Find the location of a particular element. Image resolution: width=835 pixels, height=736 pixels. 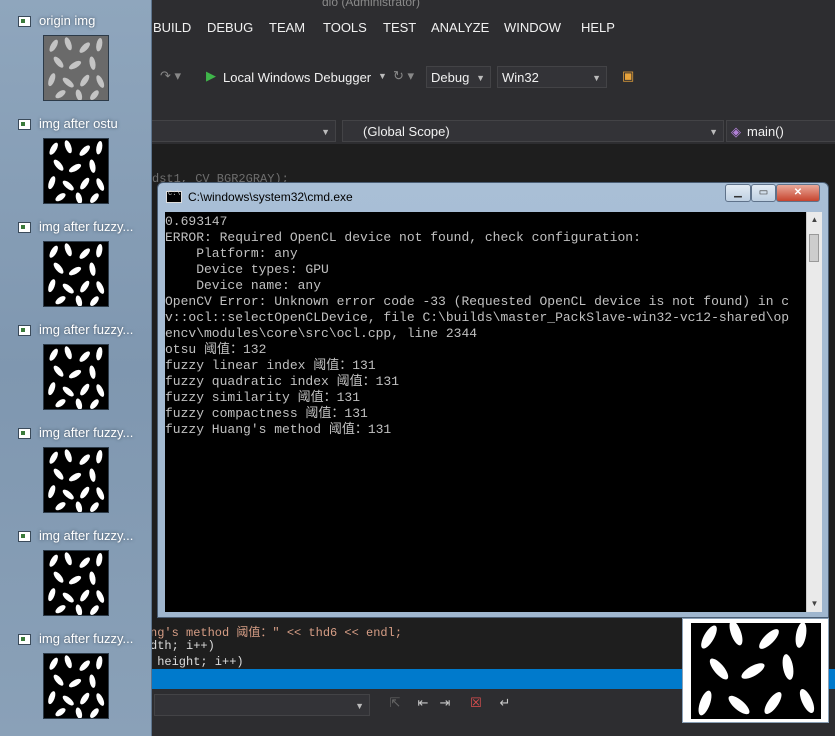

member-value: main() is located at coordinates (765, 131).